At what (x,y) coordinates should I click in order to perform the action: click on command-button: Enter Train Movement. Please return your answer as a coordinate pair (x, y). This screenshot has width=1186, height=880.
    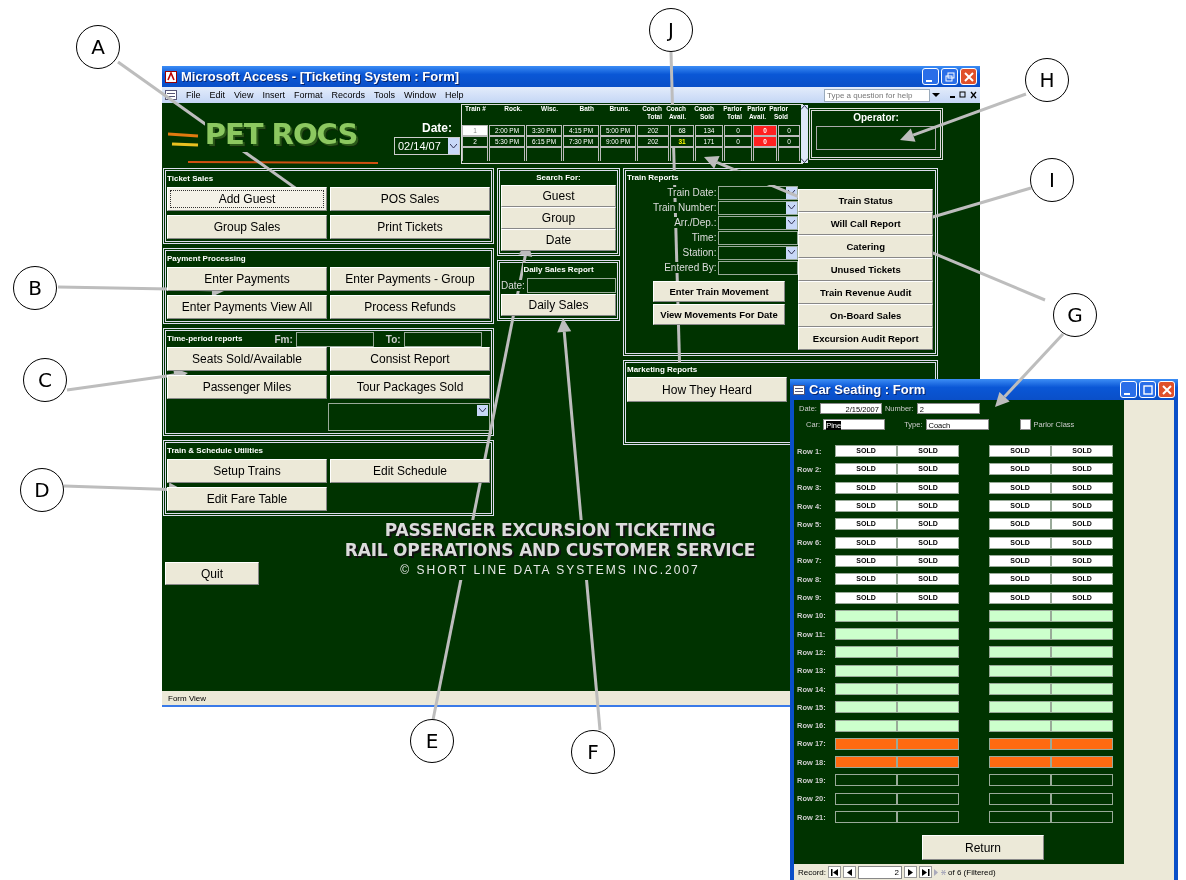
    Looking at the image, I should click on (719, 291).